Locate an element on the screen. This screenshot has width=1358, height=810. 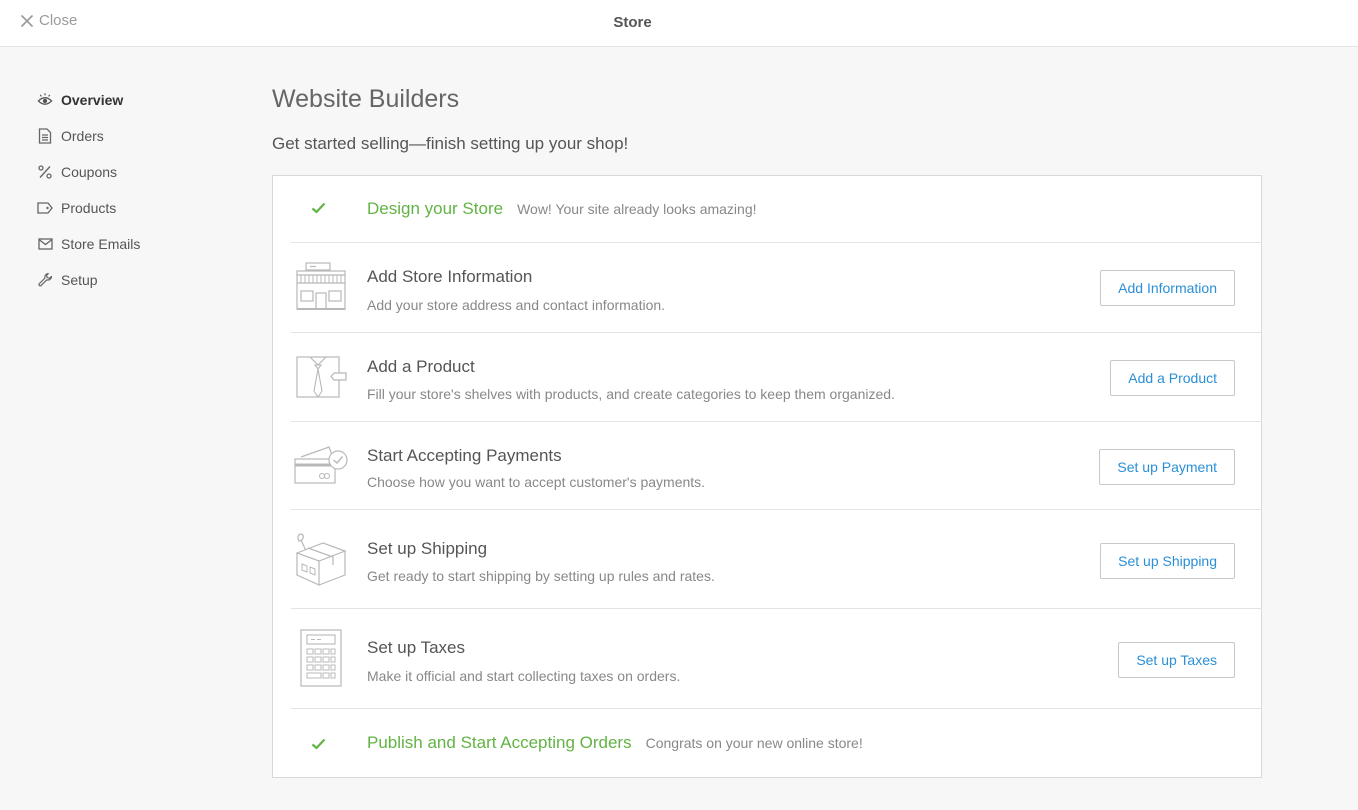
add-product-button: Add a Product is located at coordinates (1172, 378).